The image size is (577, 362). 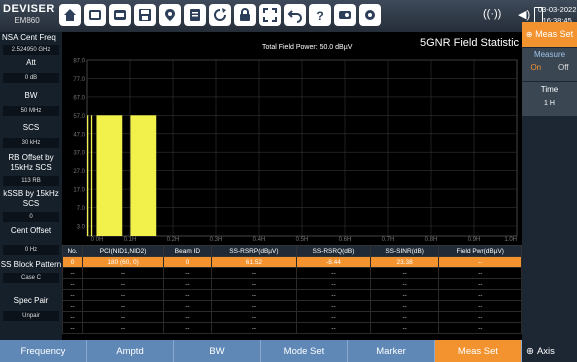 I want to click on axis-label: Axis, so click(x=545, y=351).